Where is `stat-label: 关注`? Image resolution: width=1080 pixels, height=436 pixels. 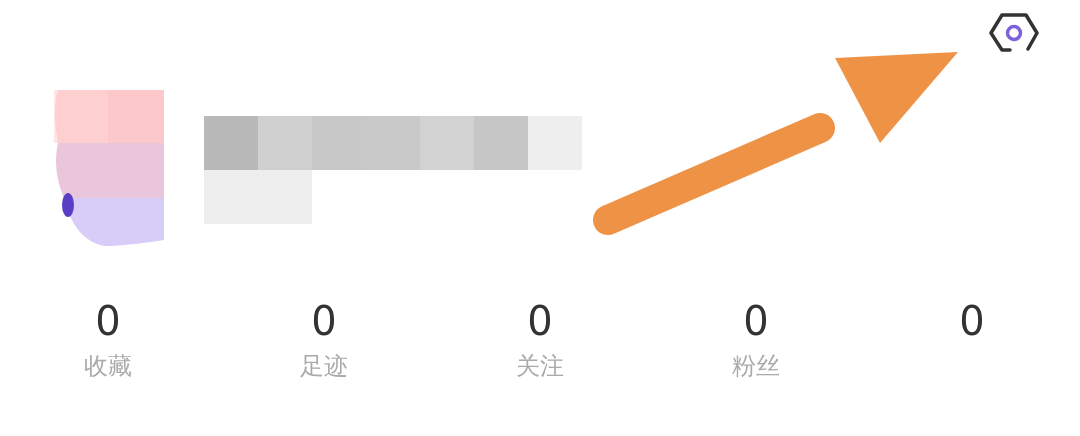
stat-label: 关注 is located at coordinates (540, 366).